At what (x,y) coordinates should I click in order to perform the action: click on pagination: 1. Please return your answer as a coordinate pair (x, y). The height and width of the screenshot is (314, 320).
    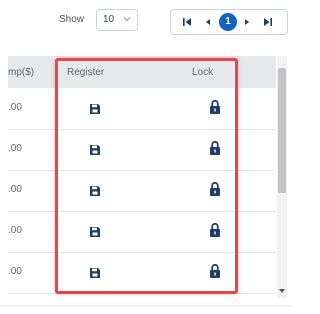
    Looking at the image, I should click on (229, 22).